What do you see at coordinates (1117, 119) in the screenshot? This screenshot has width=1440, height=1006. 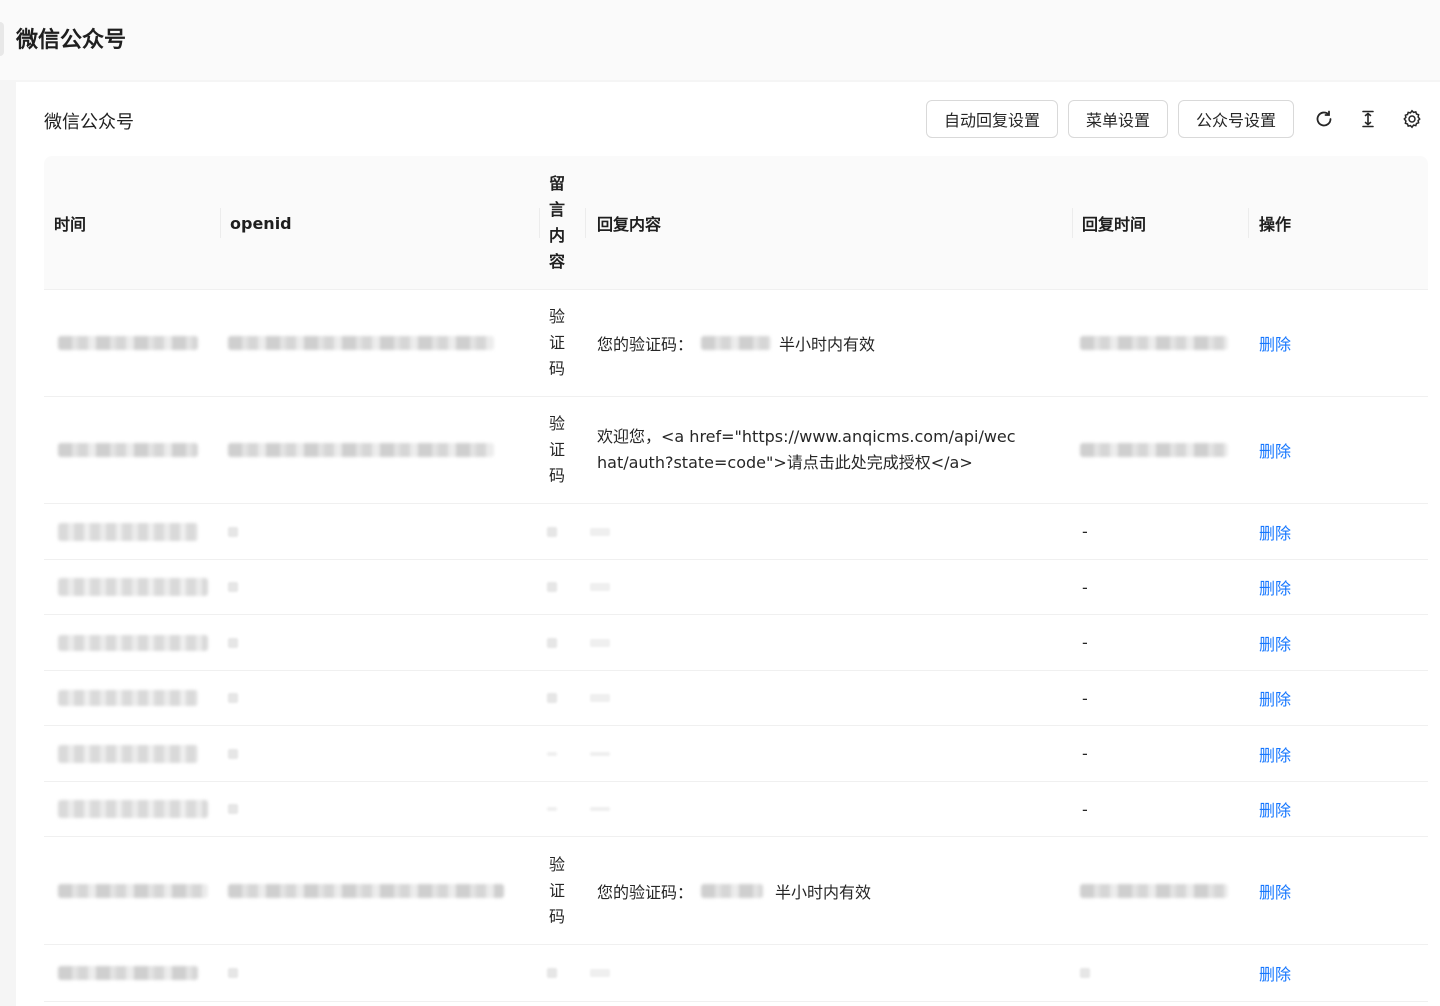 I see `menu-settings-button: 菜单设置` at bounding box center [1117, 119].